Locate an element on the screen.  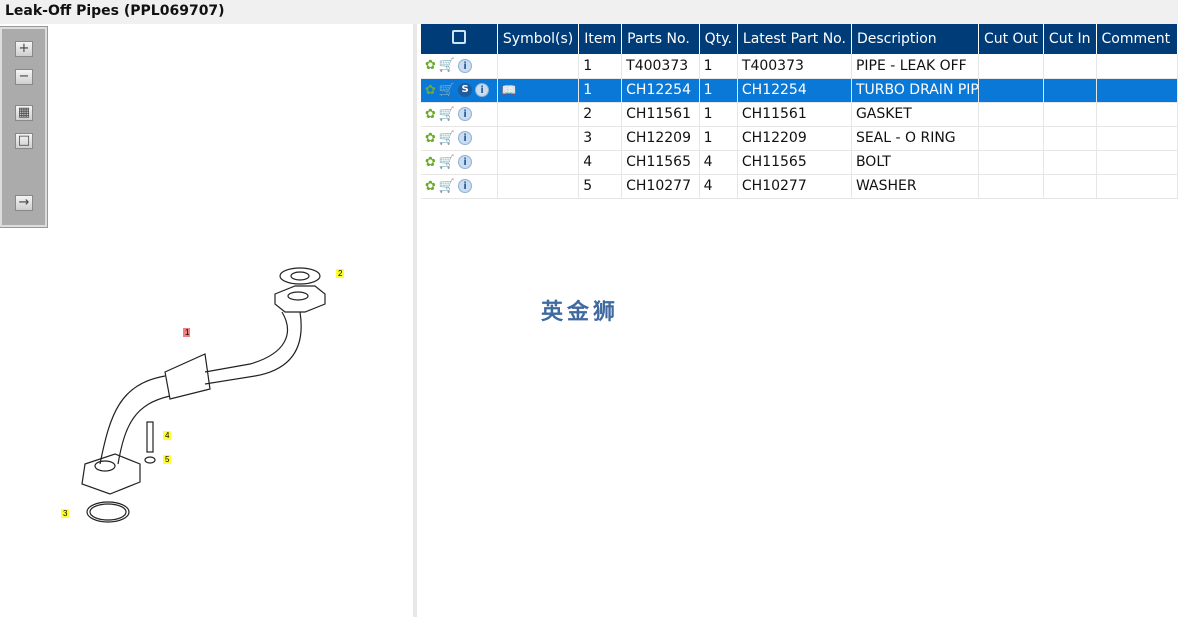
book-icon: 📖 is located at coordinates (509, 90).